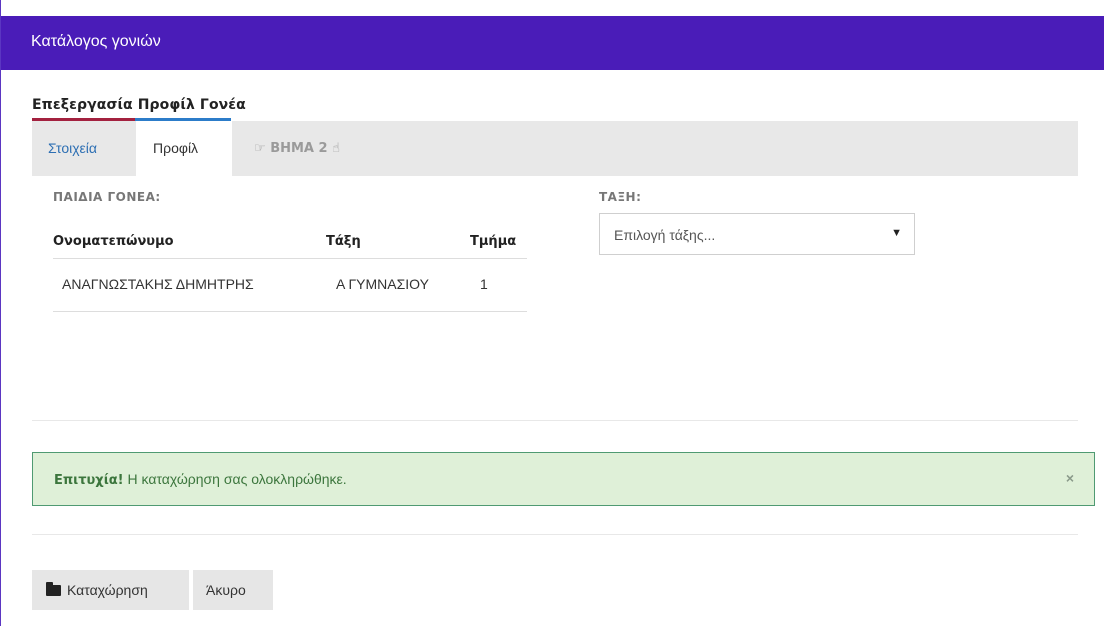 The width and height of the screenshot is (1104, 626). Describe the element at coordinates (96, 41) in the screenshot. I see `app-title: Κατάλογος γονιών` at that location.